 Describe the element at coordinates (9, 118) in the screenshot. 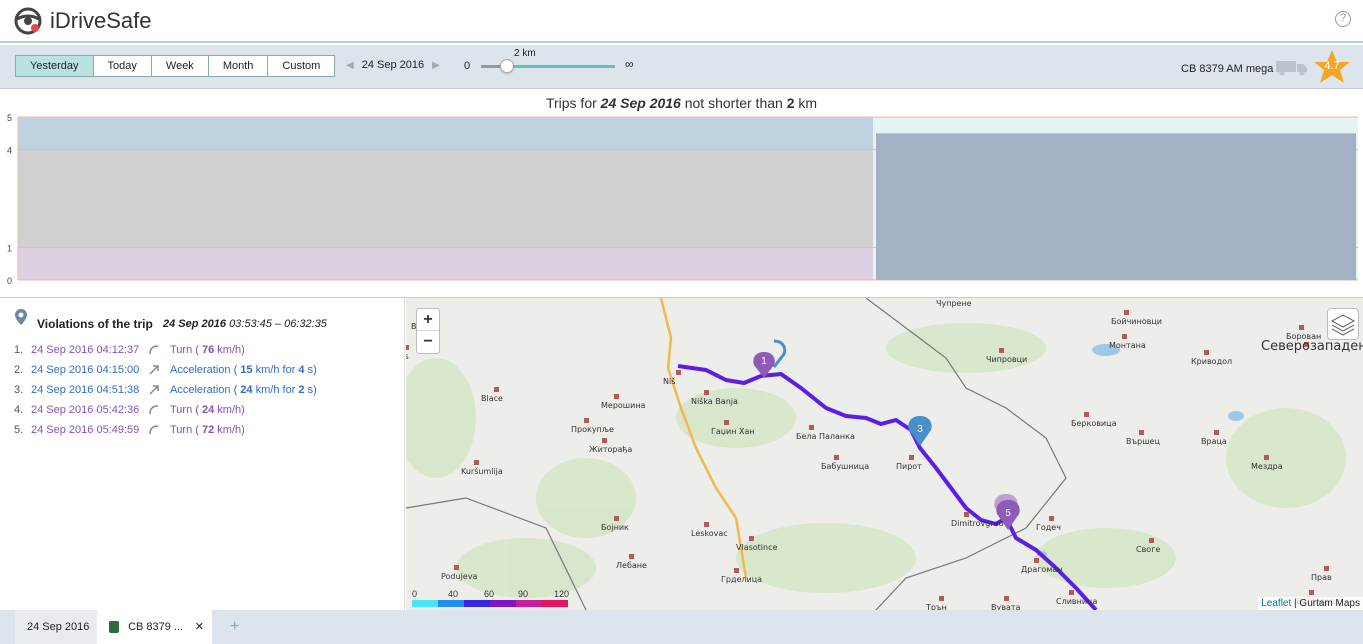

I see `chart-ytick-3: 5` at that location.